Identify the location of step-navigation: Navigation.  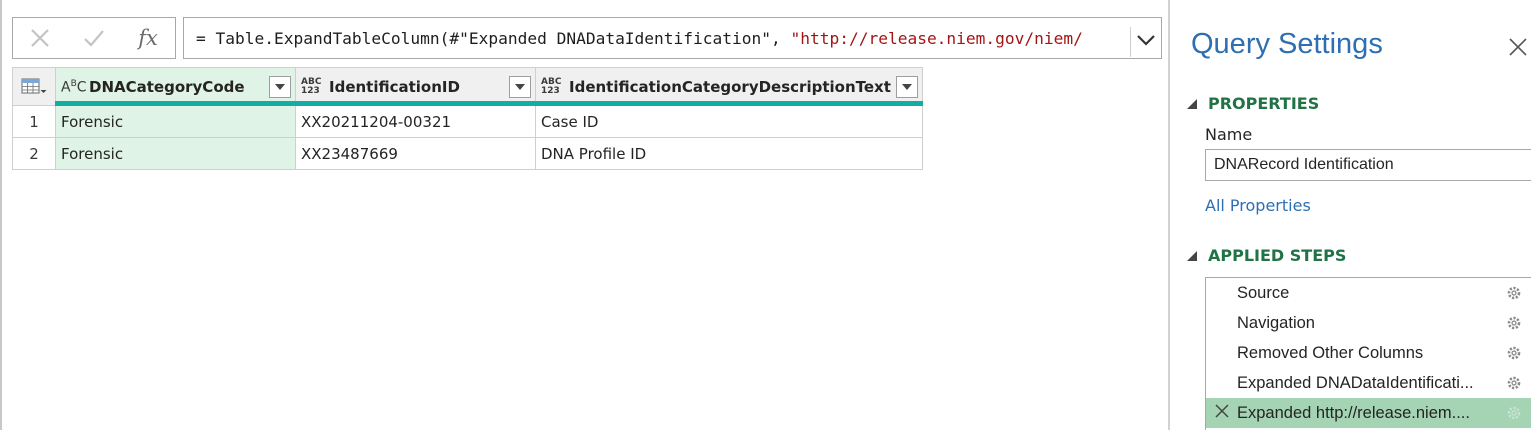
(1368, 323).